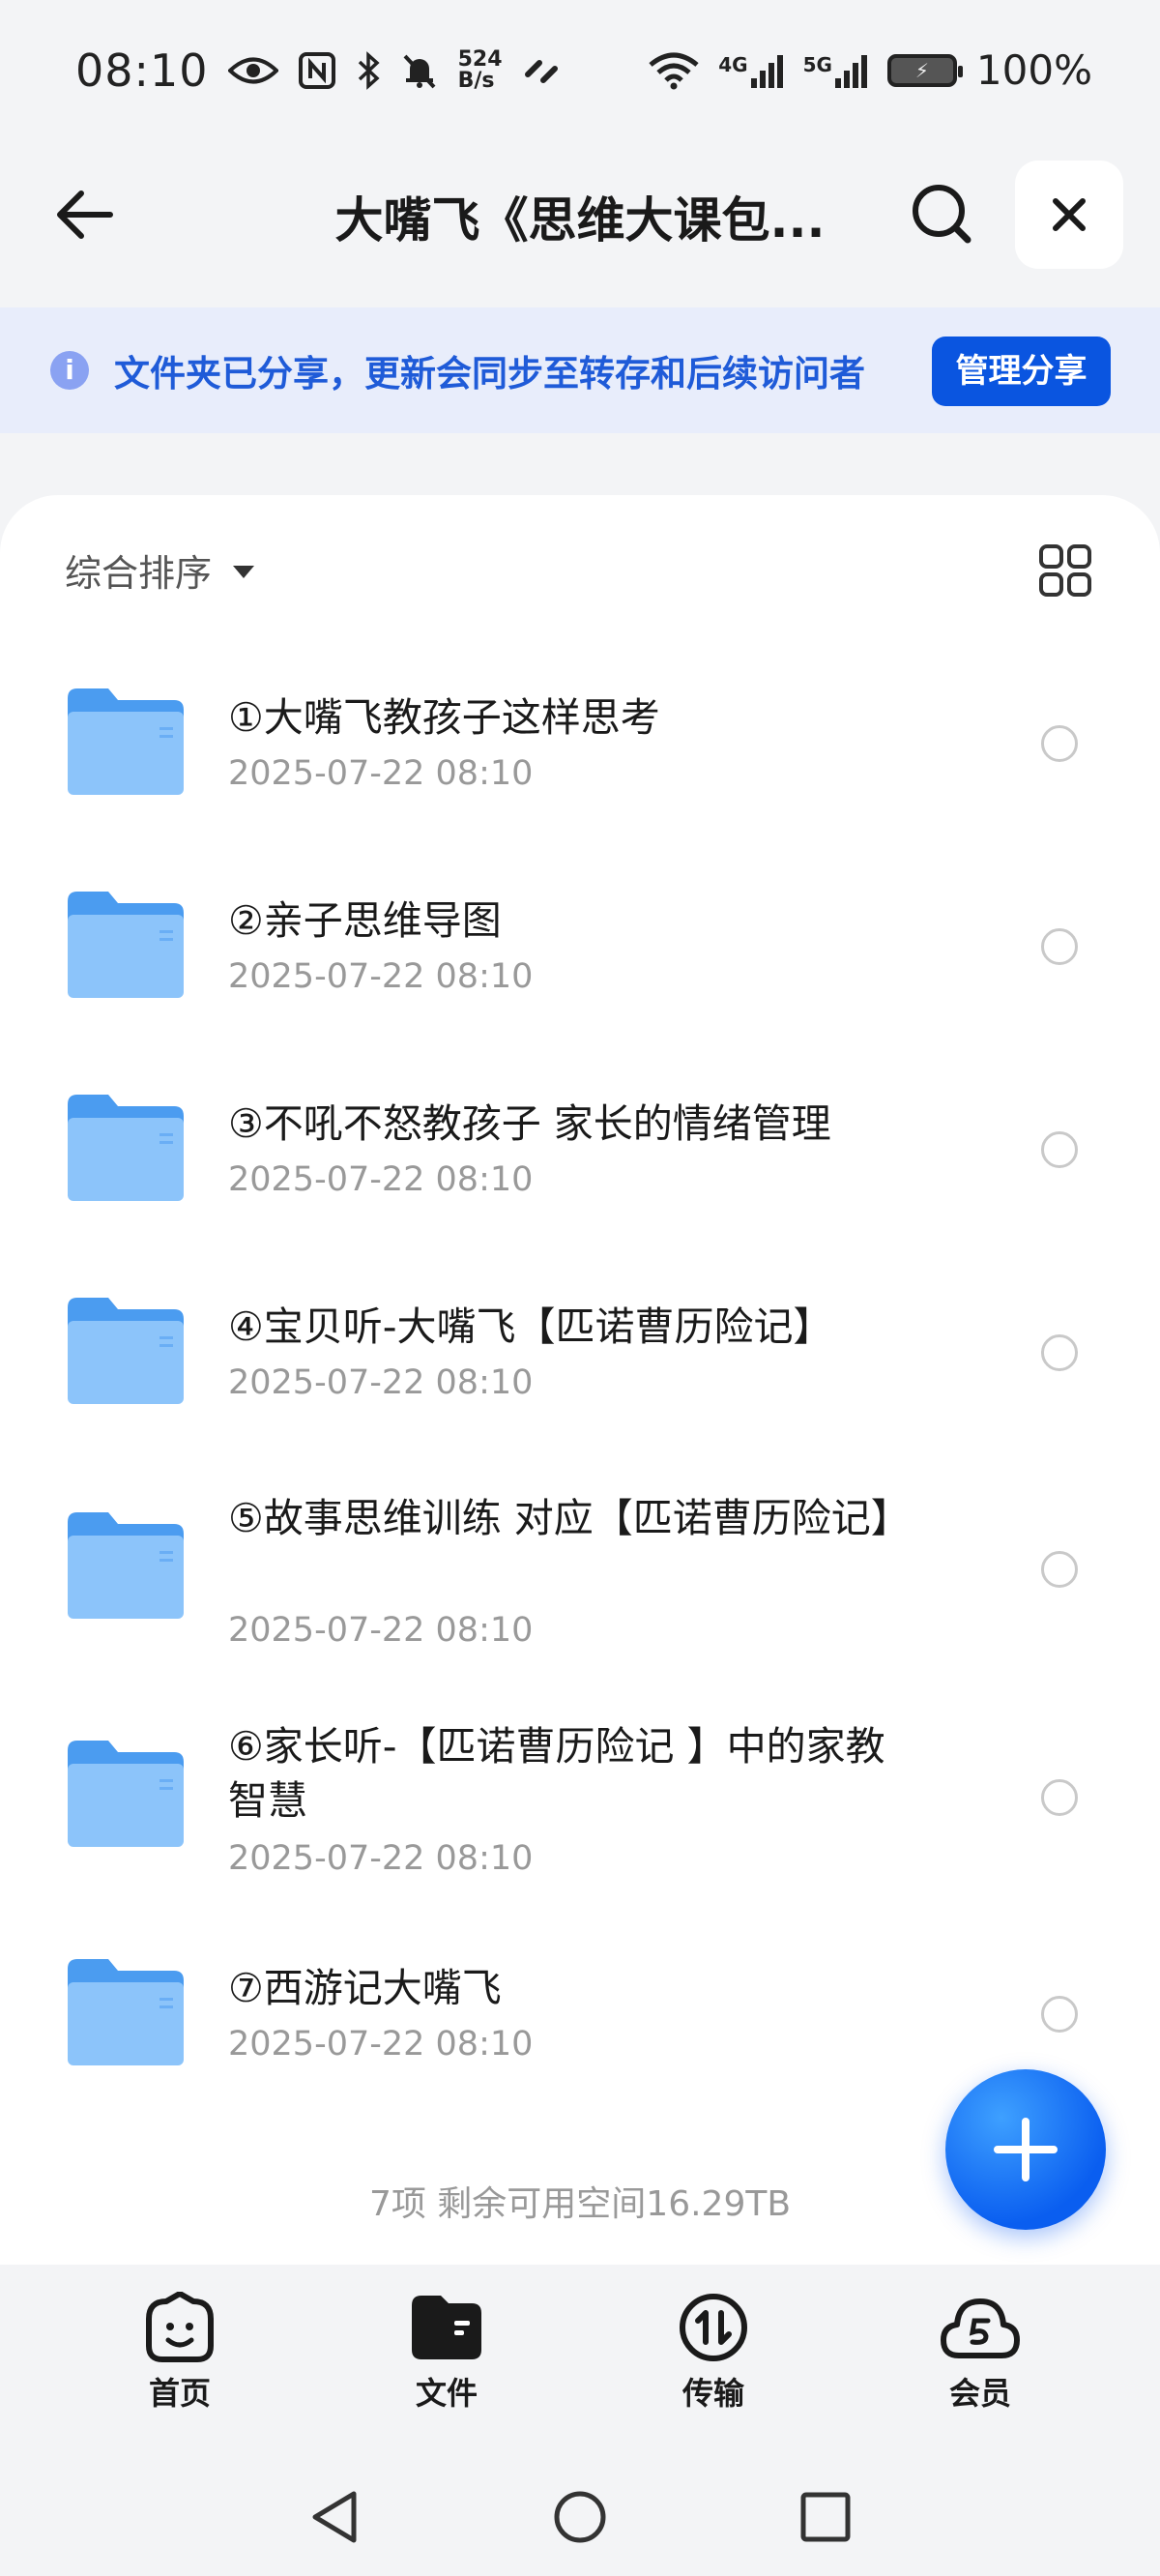 Image resolution: width=1160 pixels, height=2576 pixels. I want to click on search-icon, so click(943, 214).